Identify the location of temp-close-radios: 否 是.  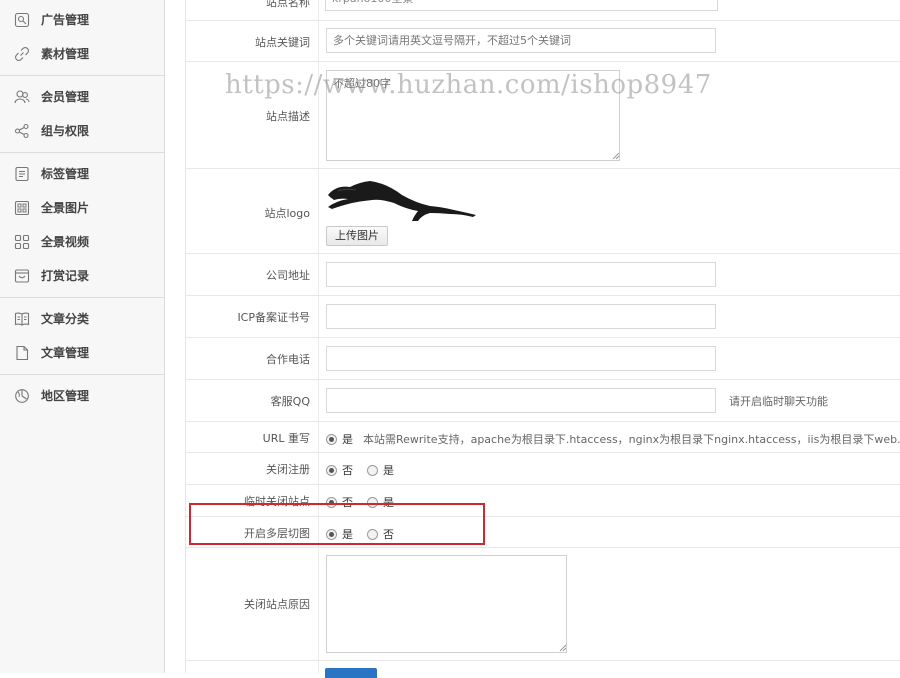
(367, 502).